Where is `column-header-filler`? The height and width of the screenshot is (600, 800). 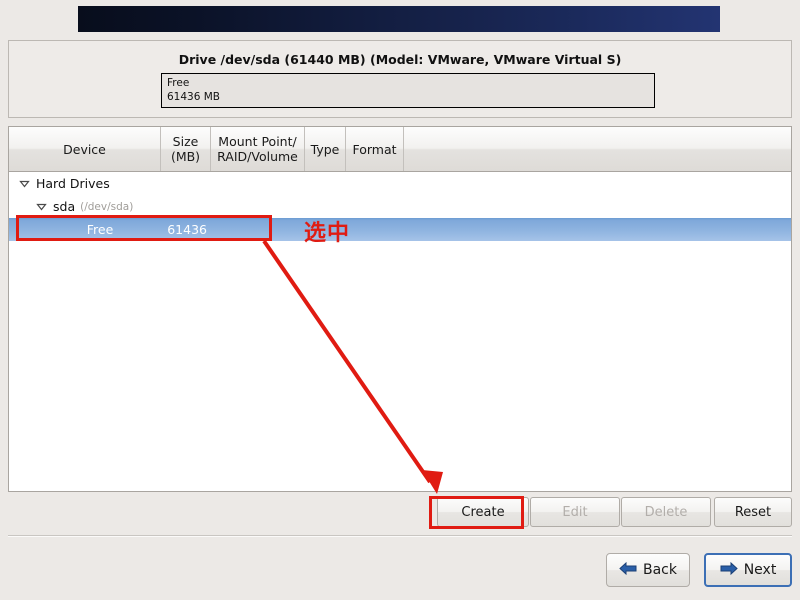
column-header-filler is located at coordinates (597, 149).